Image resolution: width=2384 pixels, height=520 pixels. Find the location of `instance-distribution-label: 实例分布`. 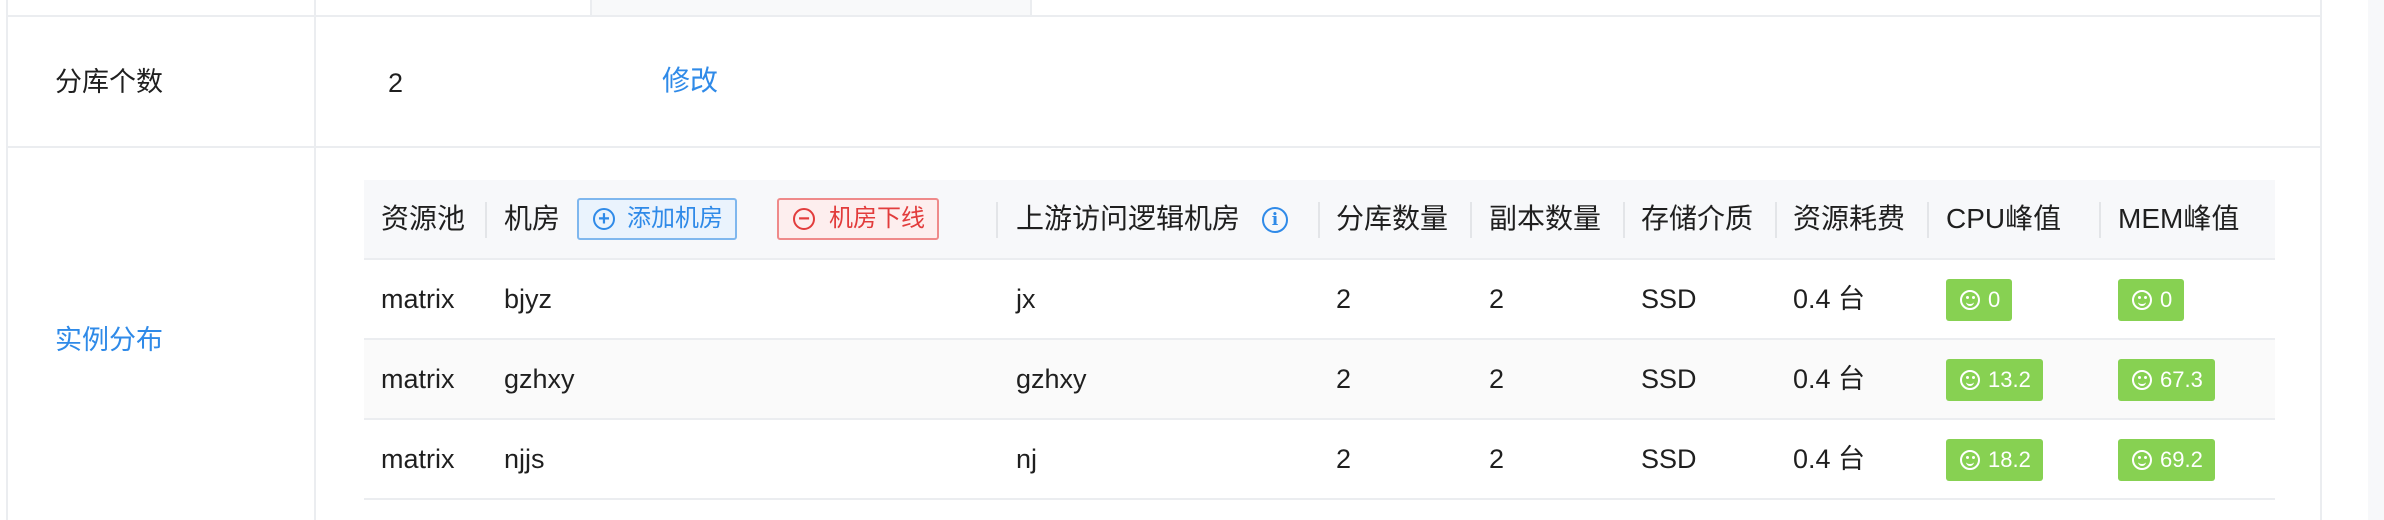

instance-distribution-label: 实例分布 is located at coordinates (109, 340).